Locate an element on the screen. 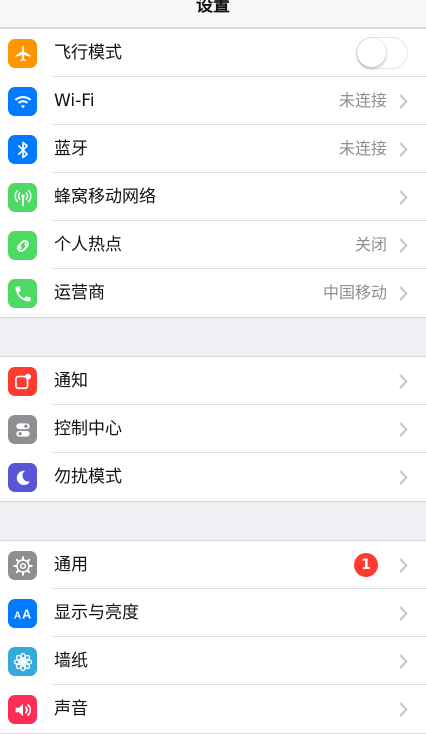 The width and height of the screenshot is (426, 734). update-badge: 1 is located at coordinates (366, 565).